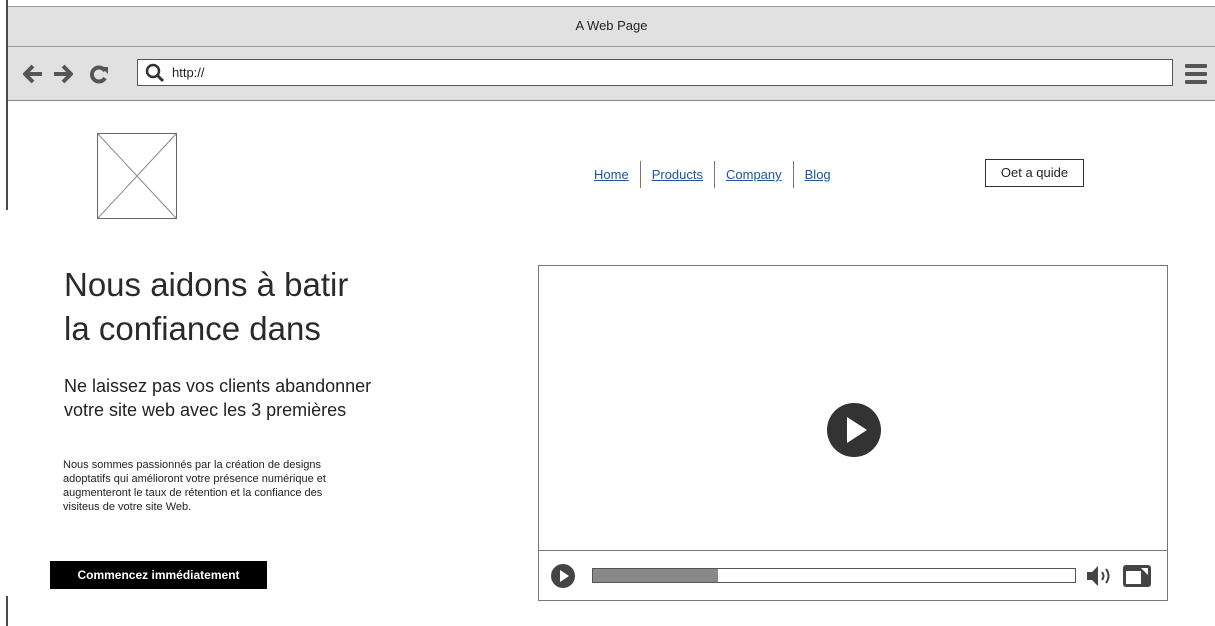  What do you see at coordinates (1034, 173) in the screenshot?
I see `get-guide-button: Oet a quide` at bounding box center [1034, 173].